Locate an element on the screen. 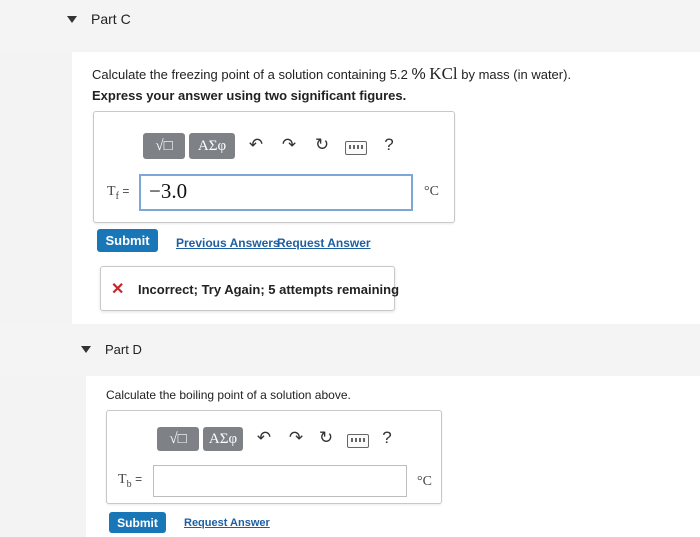 The image size is (700, 537). answer-value: −3.0 is located at coordinates (168, 191).